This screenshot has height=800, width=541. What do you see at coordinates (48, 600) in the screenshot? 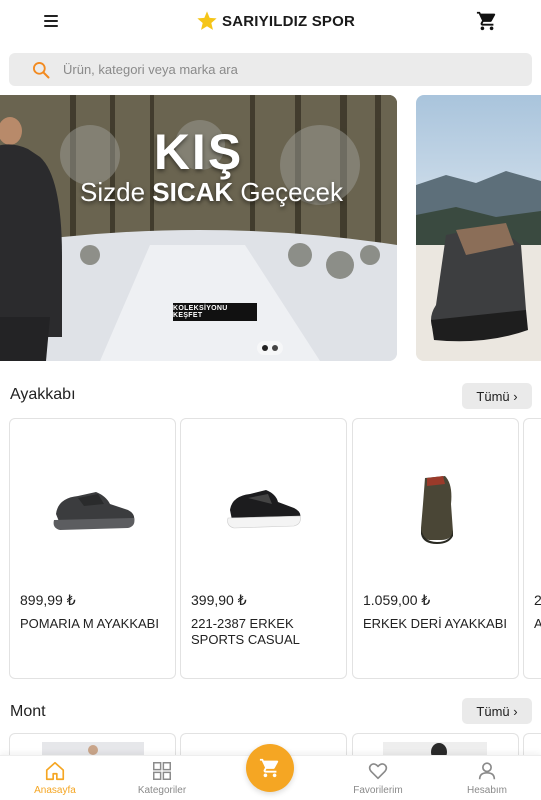
I see `product-price: 899,99 ₺` at bounding box center [48, 600].